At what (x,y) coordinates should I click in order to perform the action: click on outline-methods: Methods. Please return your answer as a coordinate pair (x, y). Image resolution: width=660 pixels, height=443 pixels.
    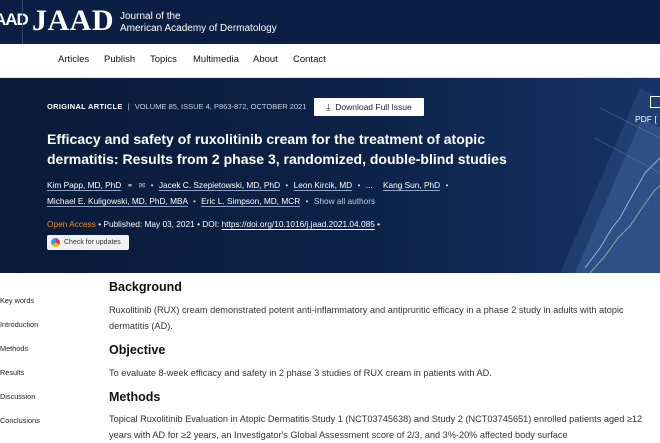
    Looking at the image, I should click on (14, 348).